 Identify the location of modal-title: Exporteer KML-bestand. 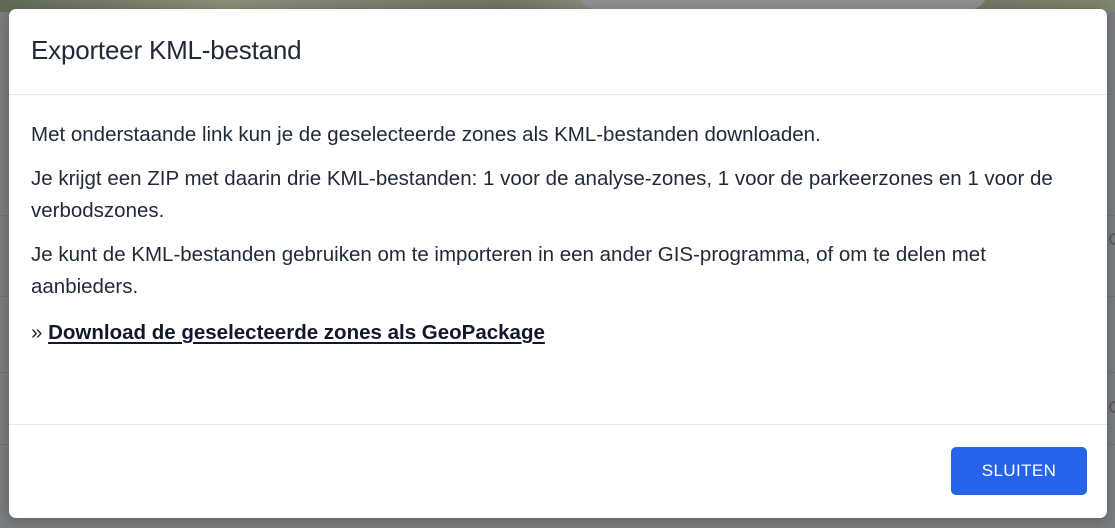
(166, 50).